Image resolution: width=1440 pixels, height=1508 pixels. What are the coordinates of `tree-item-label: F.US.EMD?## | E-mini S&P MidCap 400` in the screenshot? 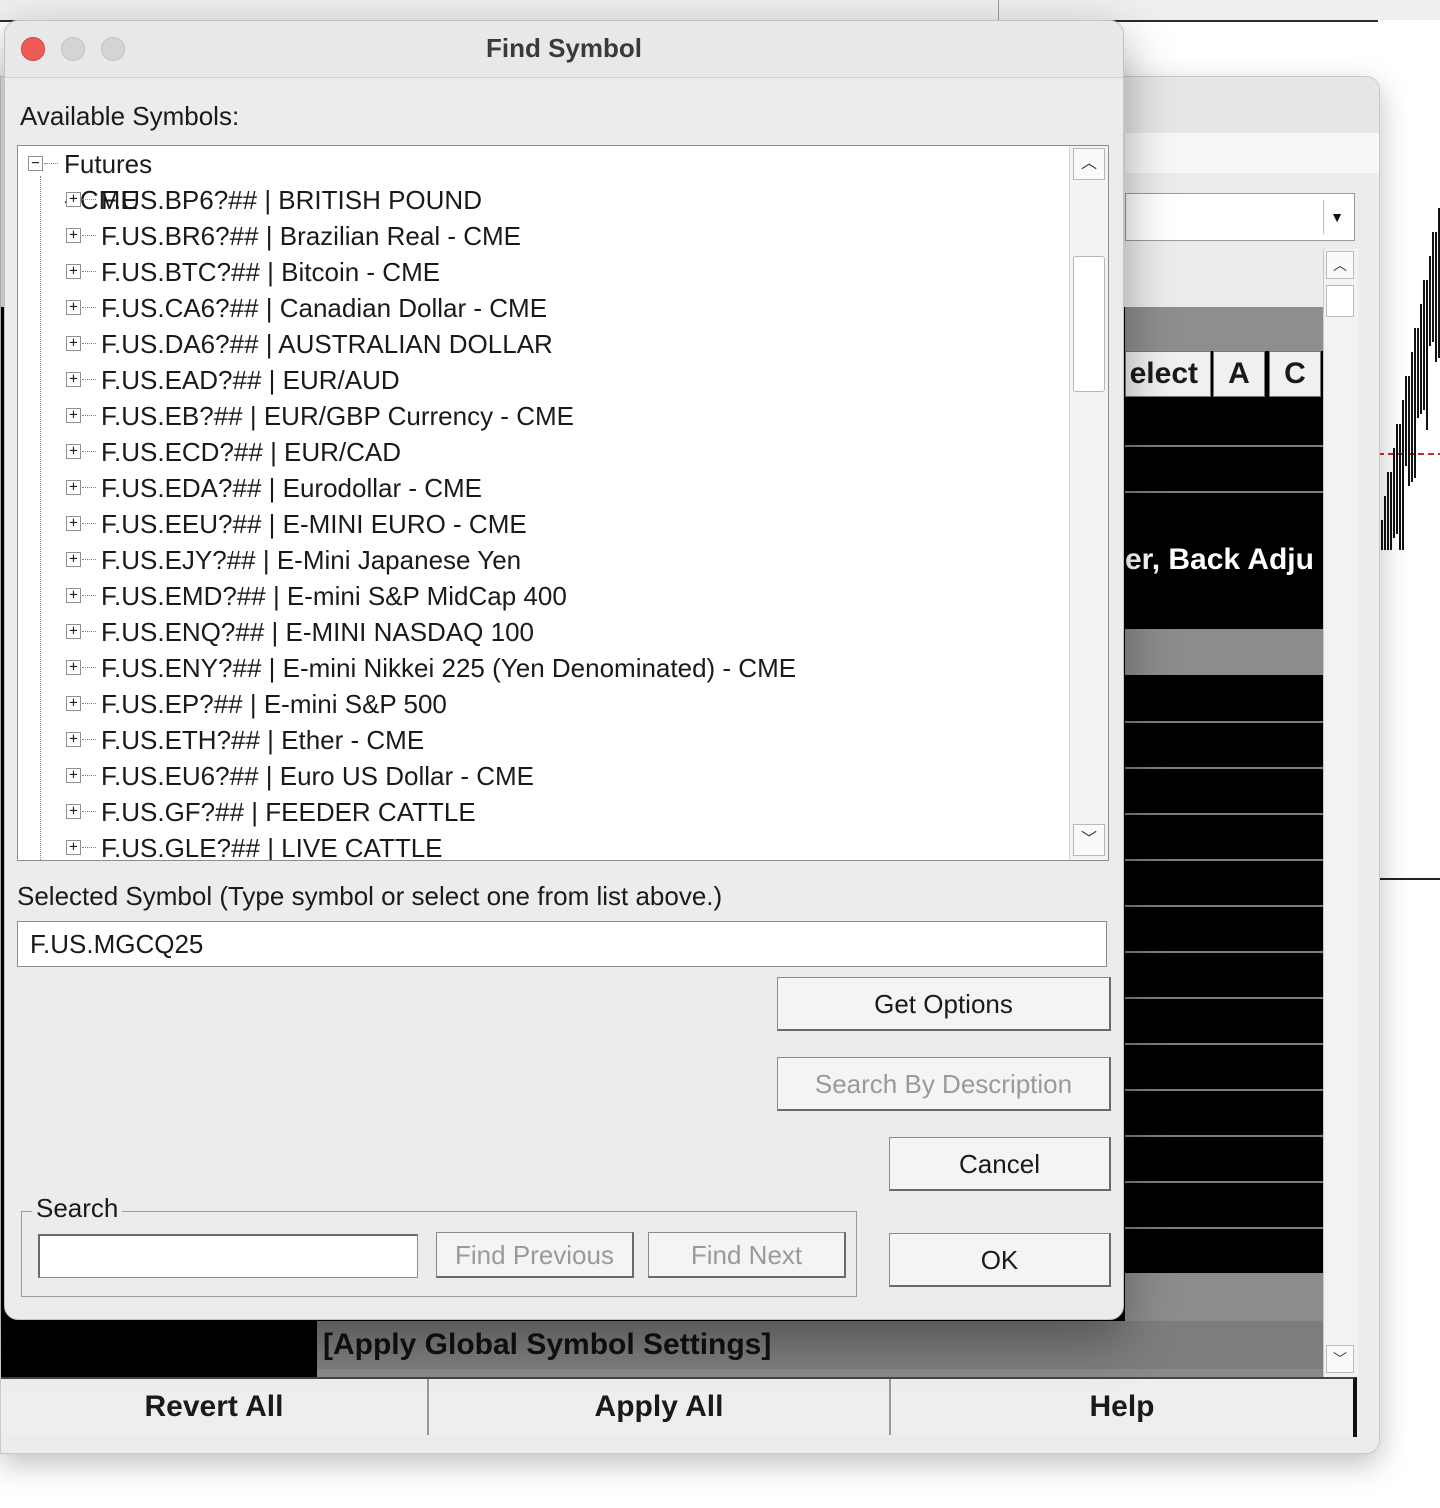 It's located at (334, 596).